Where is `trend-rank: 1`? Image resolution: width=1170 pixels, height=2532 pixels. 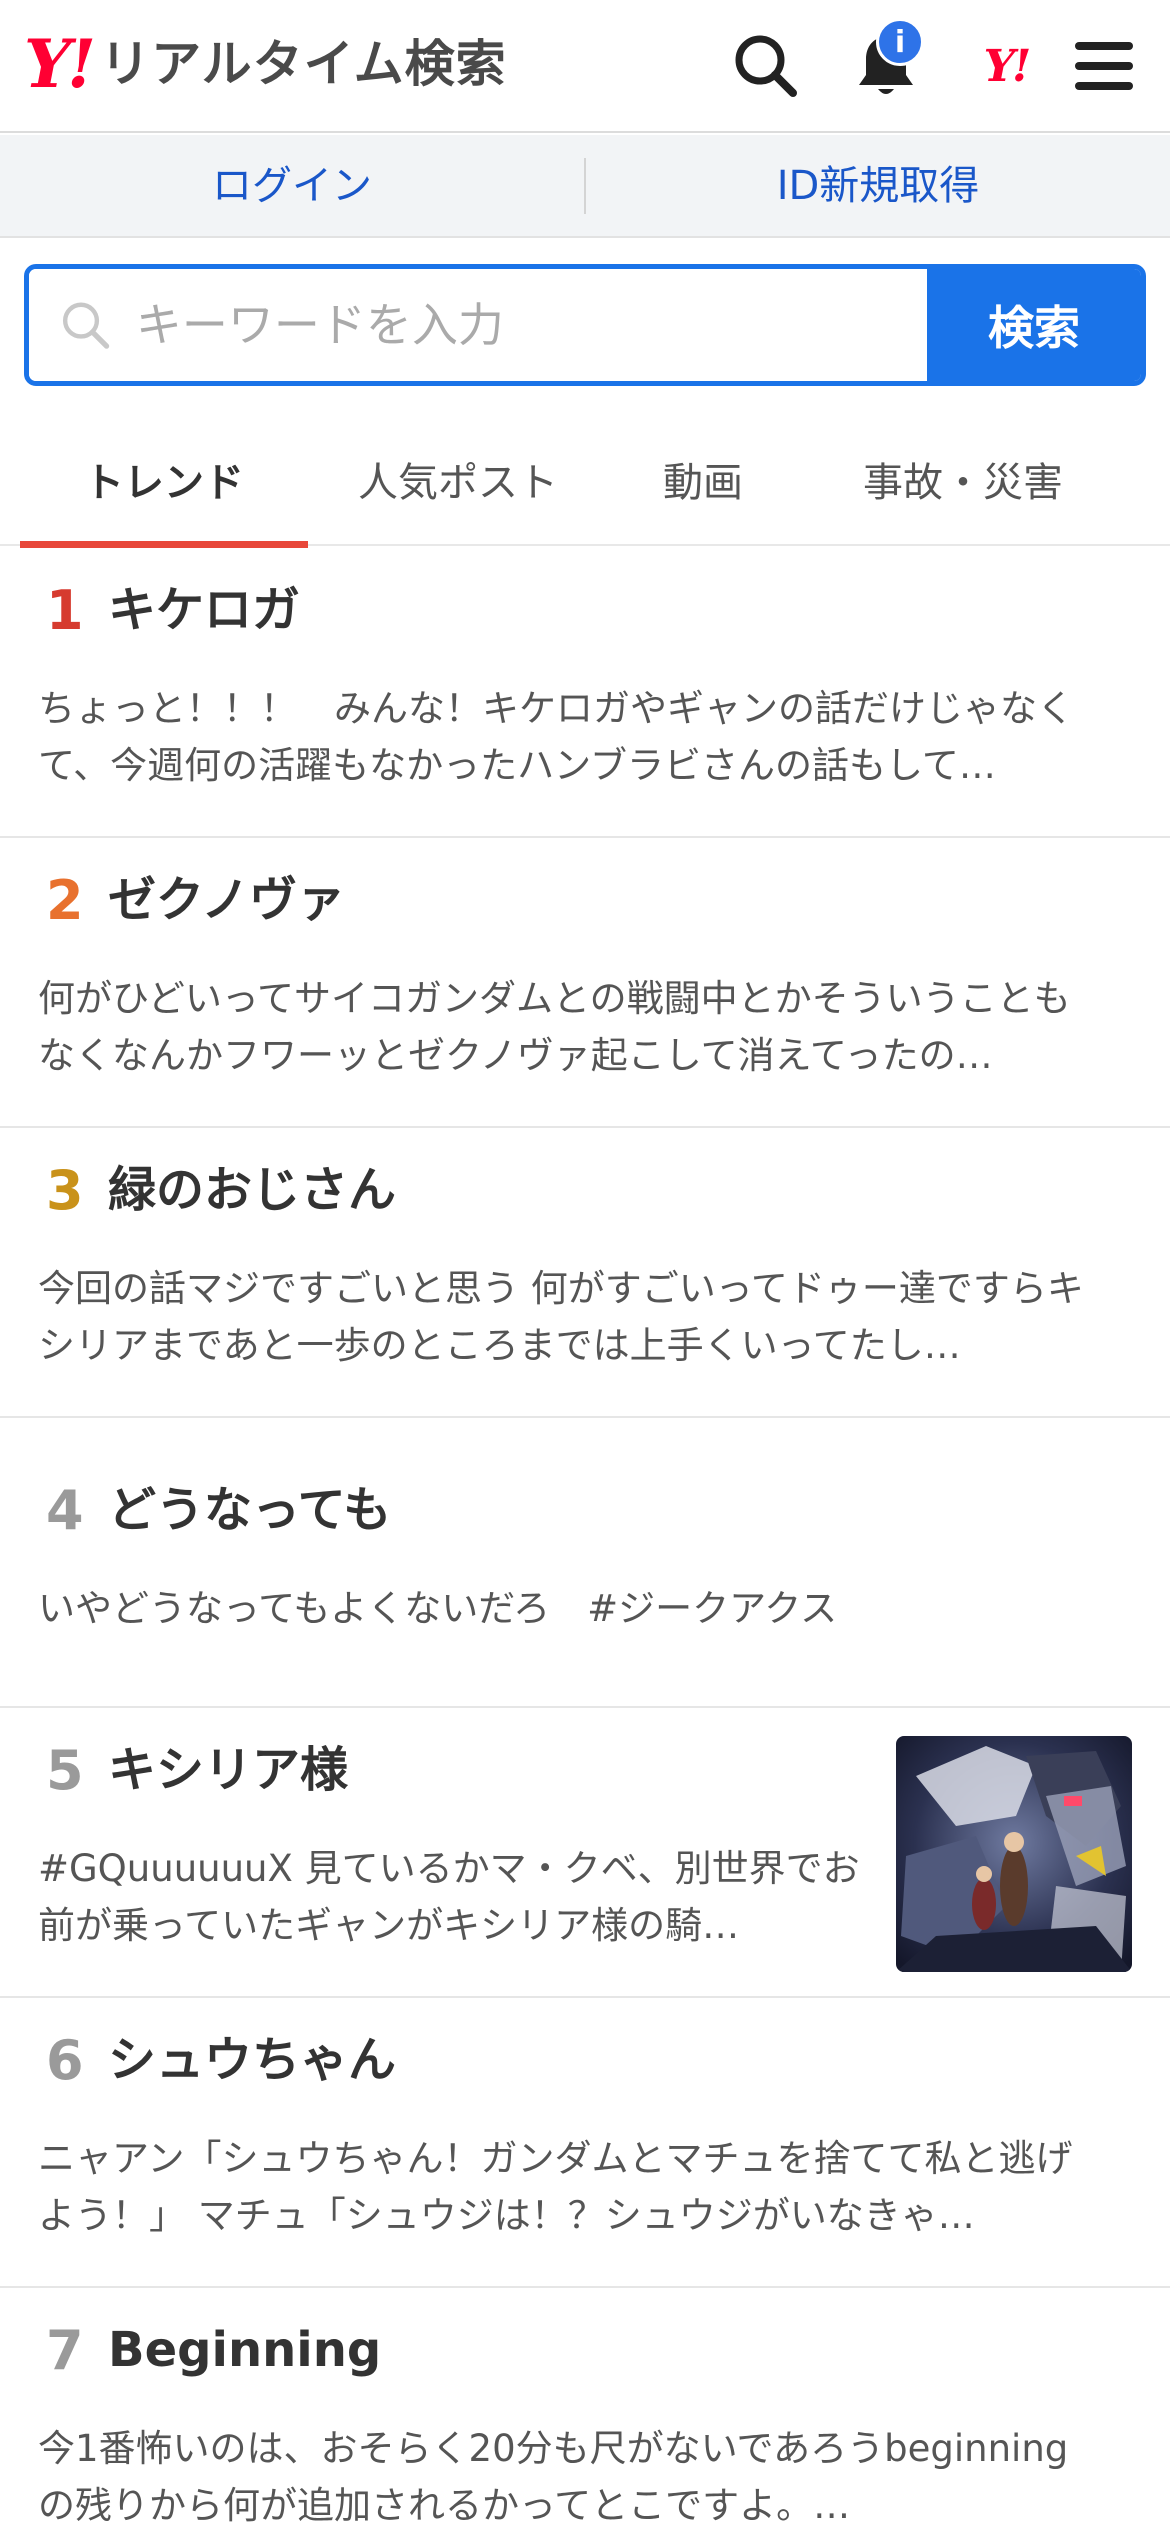 trend-rank: 1 is located at coordinates (65, 610).